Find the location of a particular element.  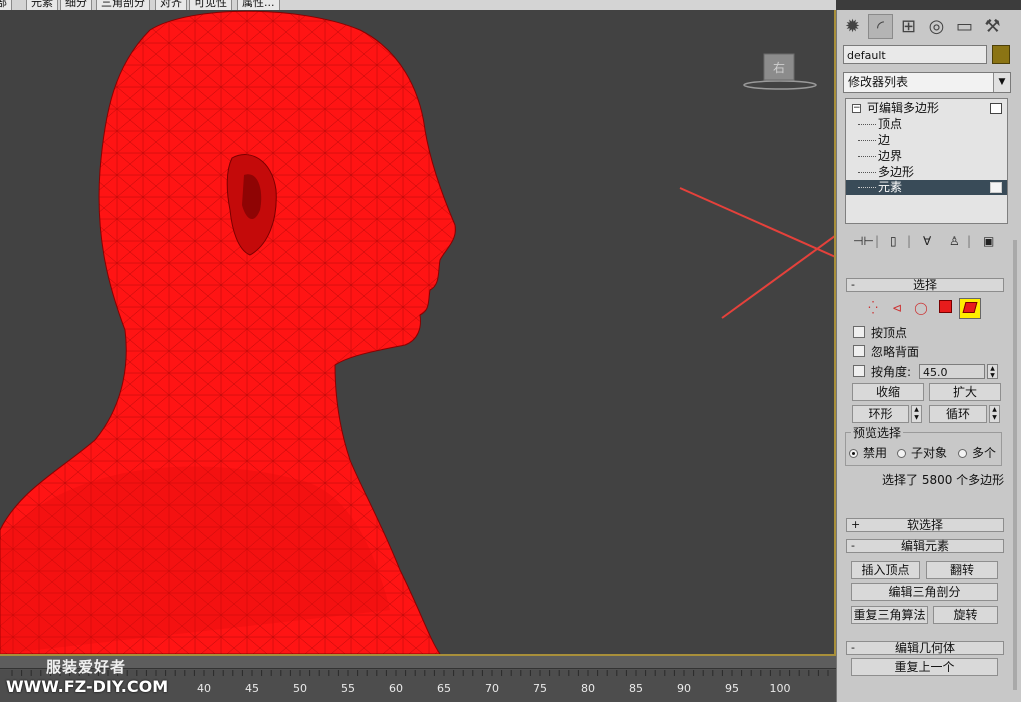

tab-subdivide: 细分 is located at coordinates (76, 5).